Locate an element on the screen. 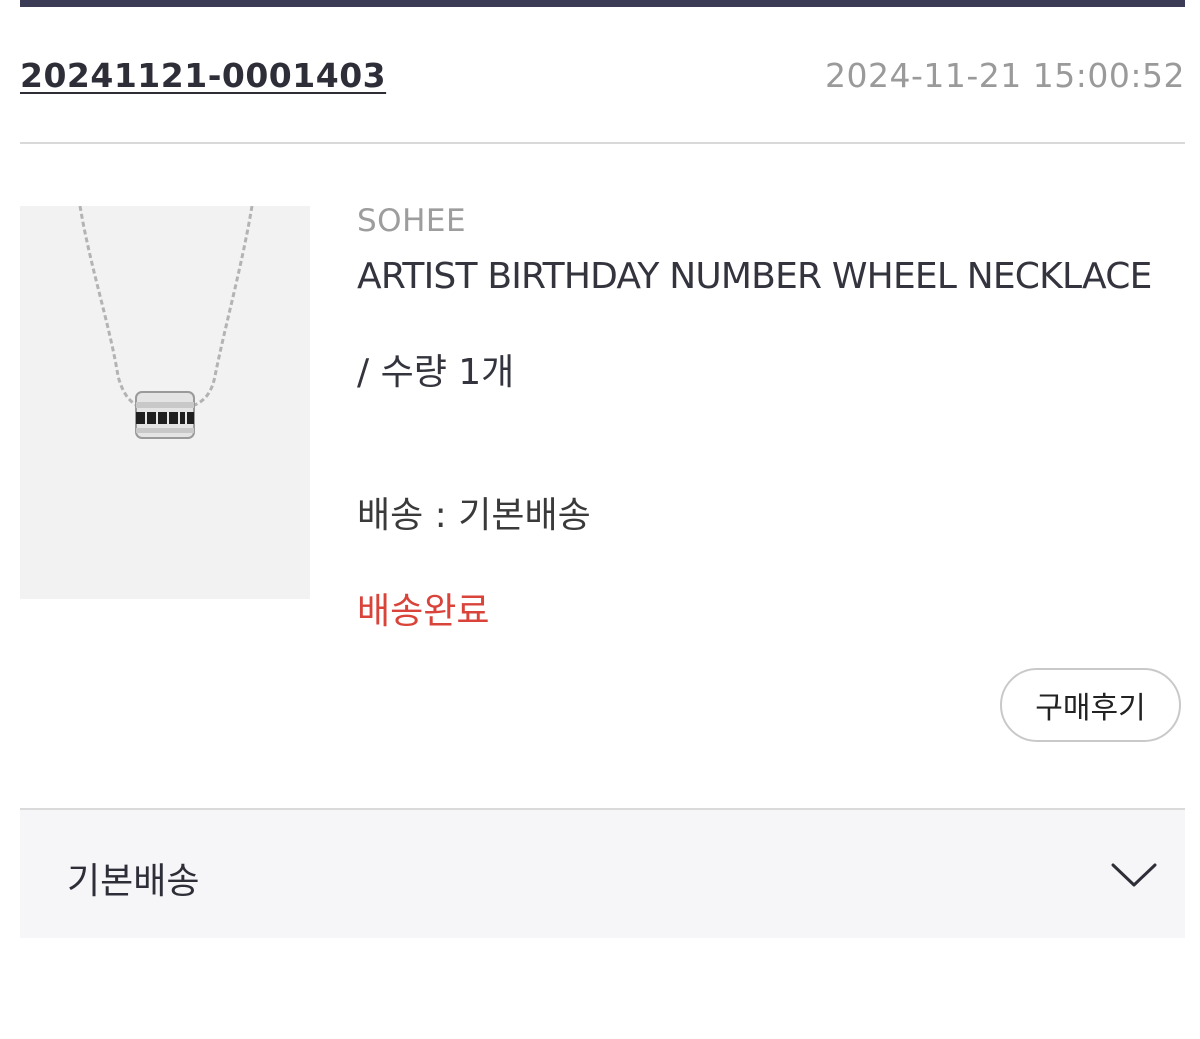 Image resolution: width=1200 pixels, height=1039 pixels. product-quantity: / 수량 1개 is located at coordinates (436, 372).